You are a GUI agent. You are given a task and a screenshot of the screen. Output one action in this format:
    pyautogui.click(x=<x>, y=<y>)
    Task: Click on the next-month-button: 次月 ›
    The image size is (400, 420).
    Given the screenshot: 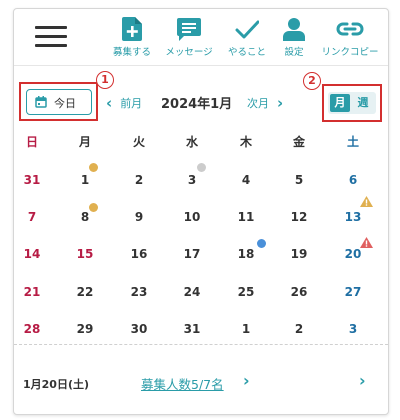 What is the action you would take?
    pyautogui.click(x=265, y=103)
    